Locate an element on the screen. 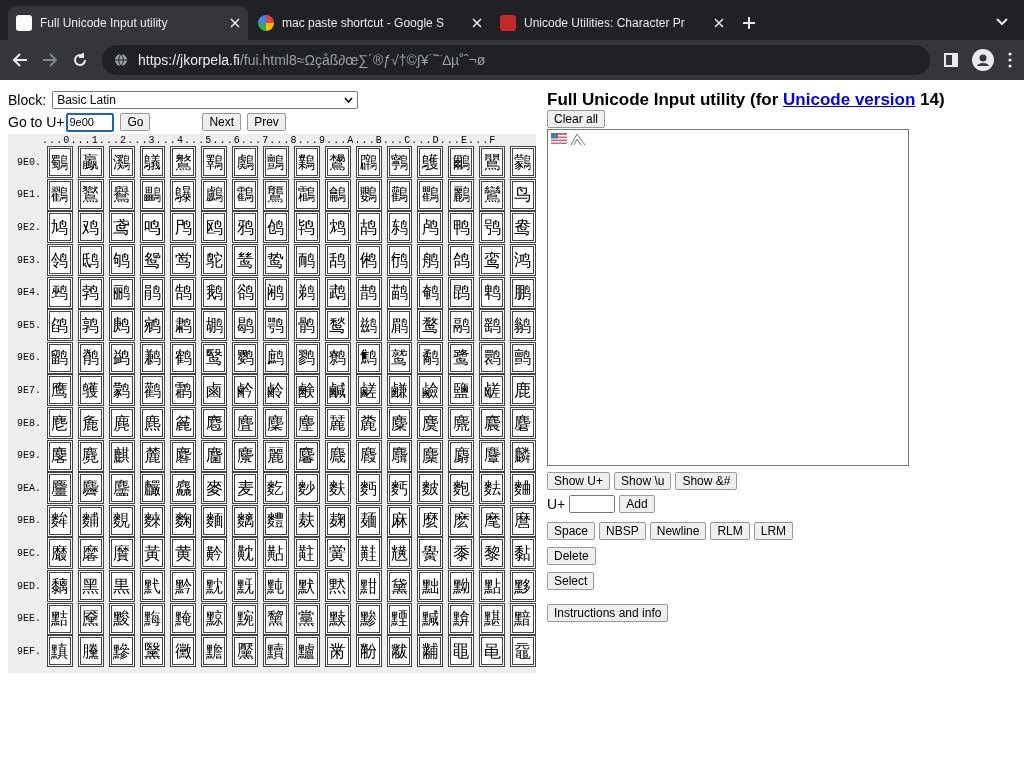 This screenshot has width=1024, height=768. character-cell: 黴 is located at coordinates (183, 651).